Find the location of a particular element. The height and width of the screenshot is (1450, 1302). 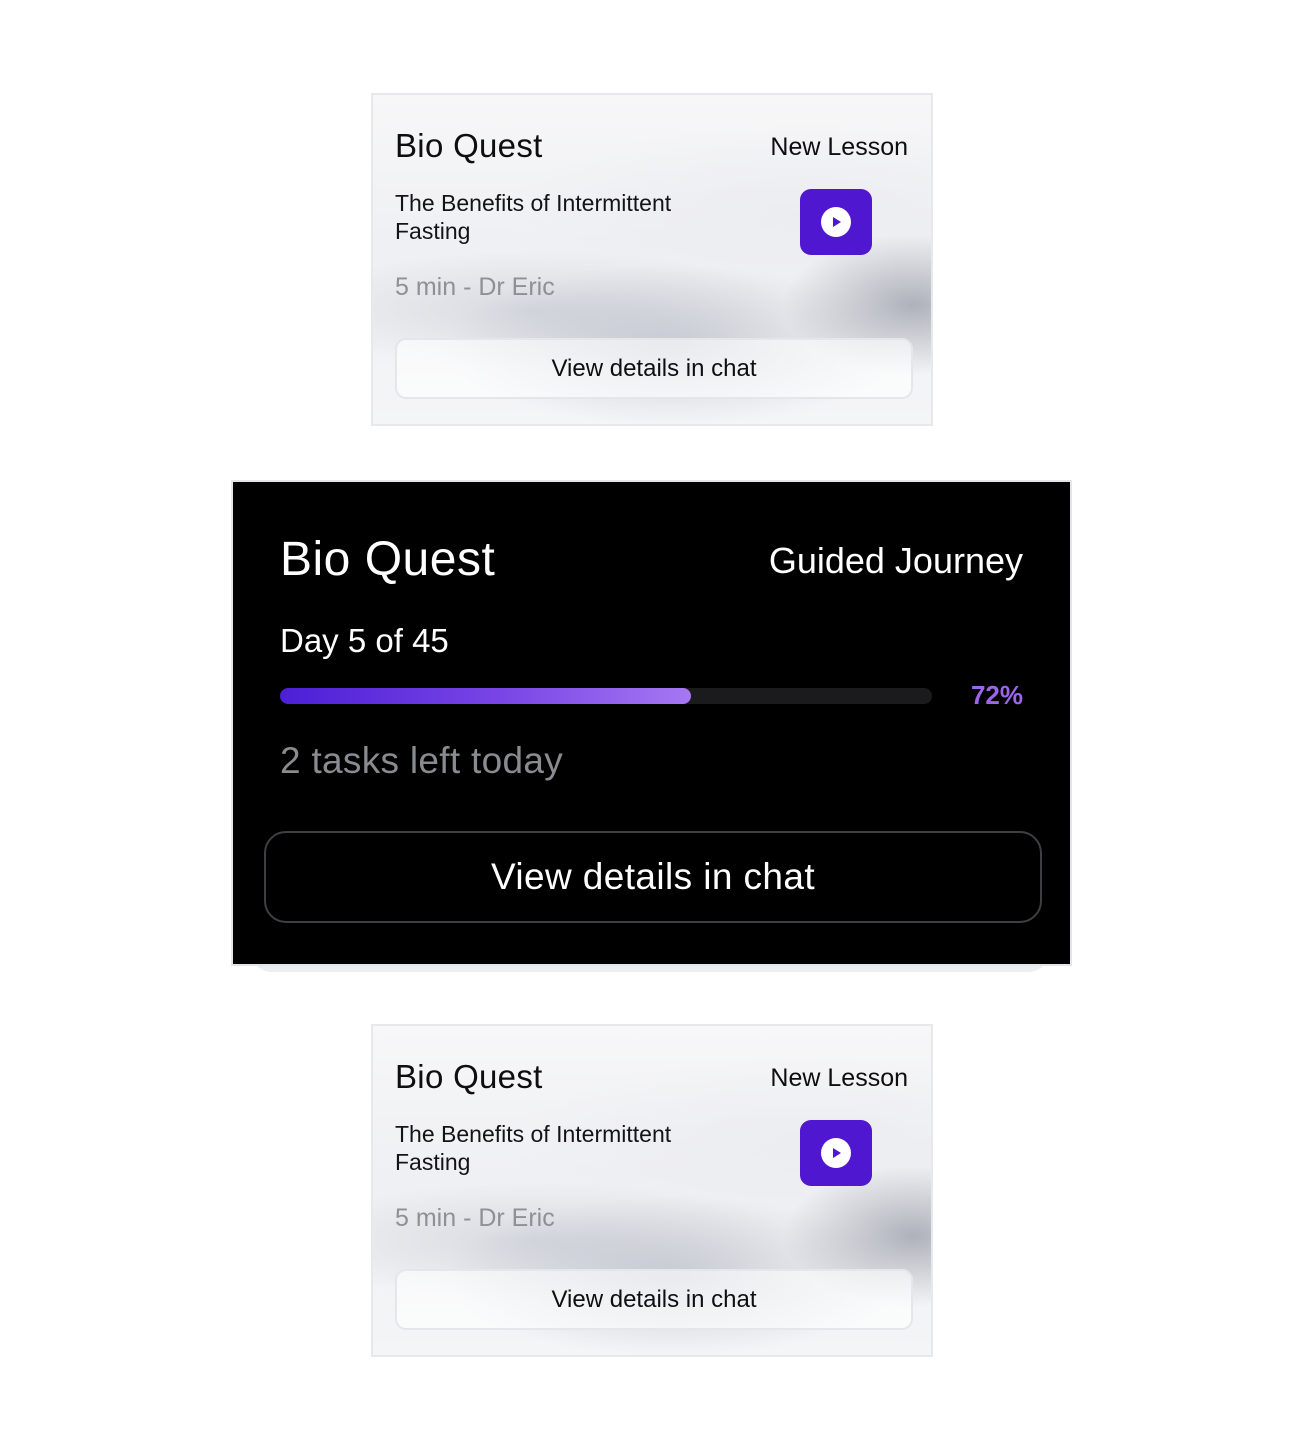

progress-fill is located at coordinates (485, 696).